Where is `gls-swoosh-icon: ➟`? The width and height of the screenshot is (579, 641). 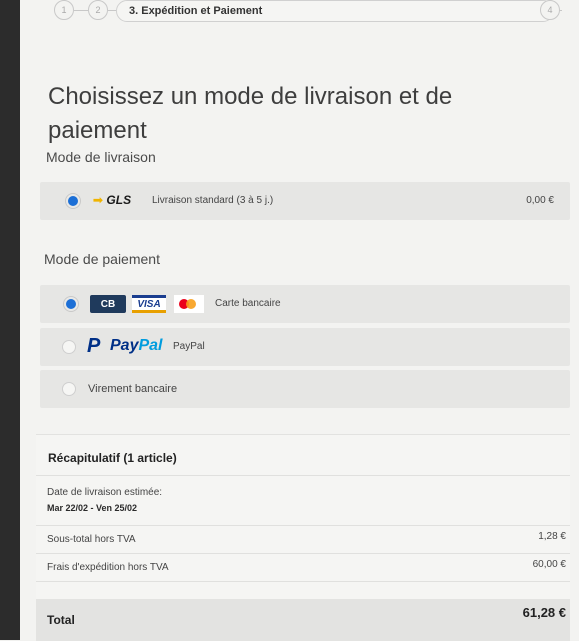
gls-swoosh-icon: ➟ is located at coordinates (98, 200).